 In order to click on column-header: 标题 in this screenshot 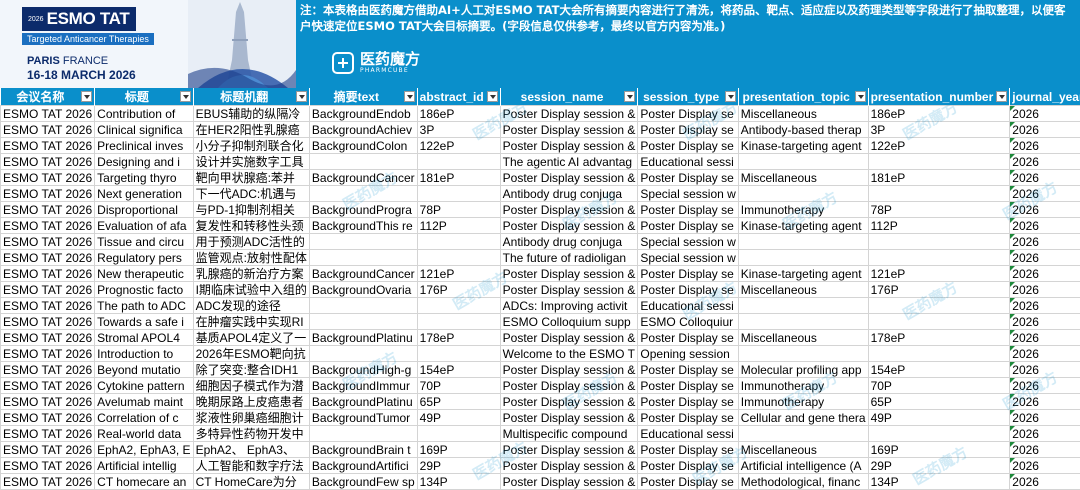, I will do `click(144, 97)`.